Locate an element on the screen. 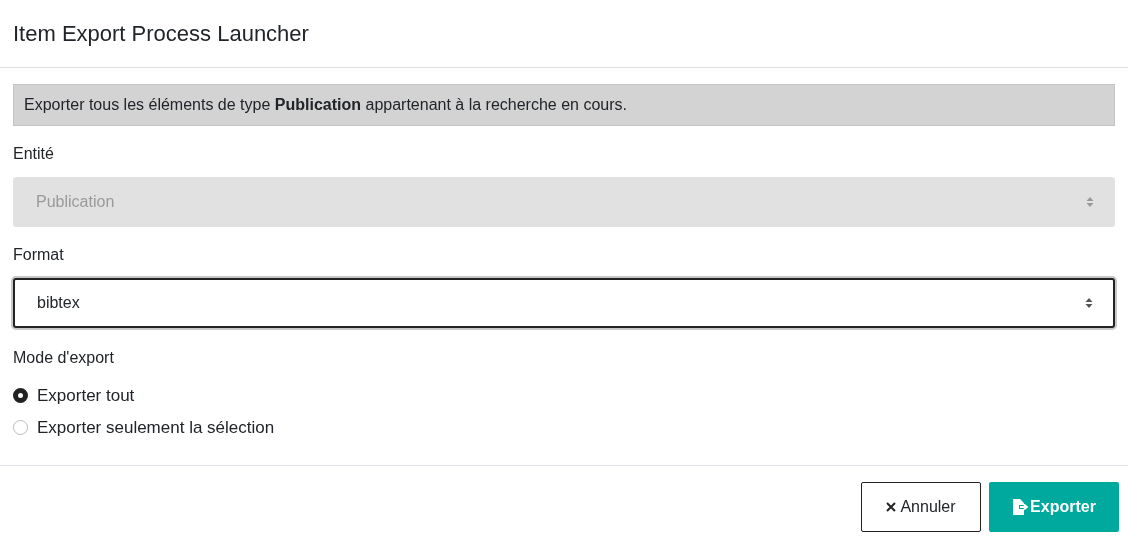 The image size is (1128, 545). info-message: Exporter tous les éléments de type Publication appartenant à la recherche en cours. is located at coordinates (325, 105).